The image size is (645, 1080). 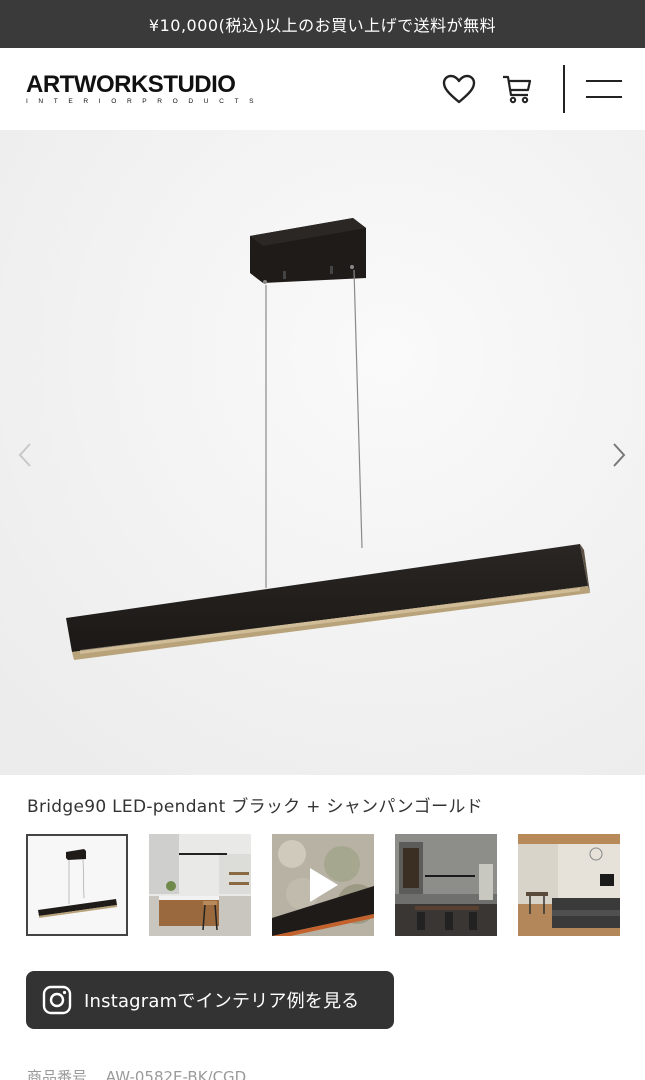 I want to click on hamburger-menu-icon, so click(x=604, y=89).